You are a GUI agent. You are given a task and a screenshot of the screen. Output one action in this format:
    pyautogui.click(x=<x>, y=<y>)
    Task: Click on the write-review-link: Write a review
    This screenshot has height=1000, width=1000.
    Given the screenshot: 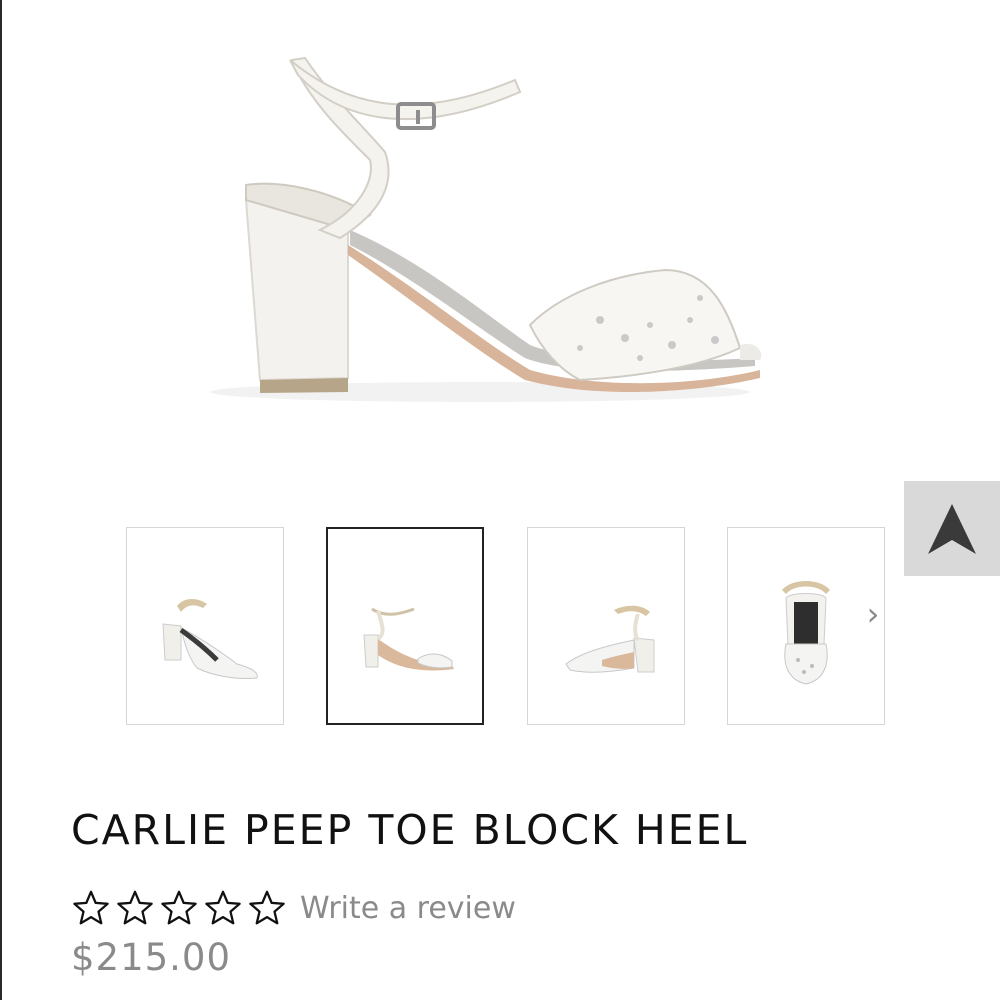 What is the action you would take?
    pyautogui.click(x=408, y=908)
    